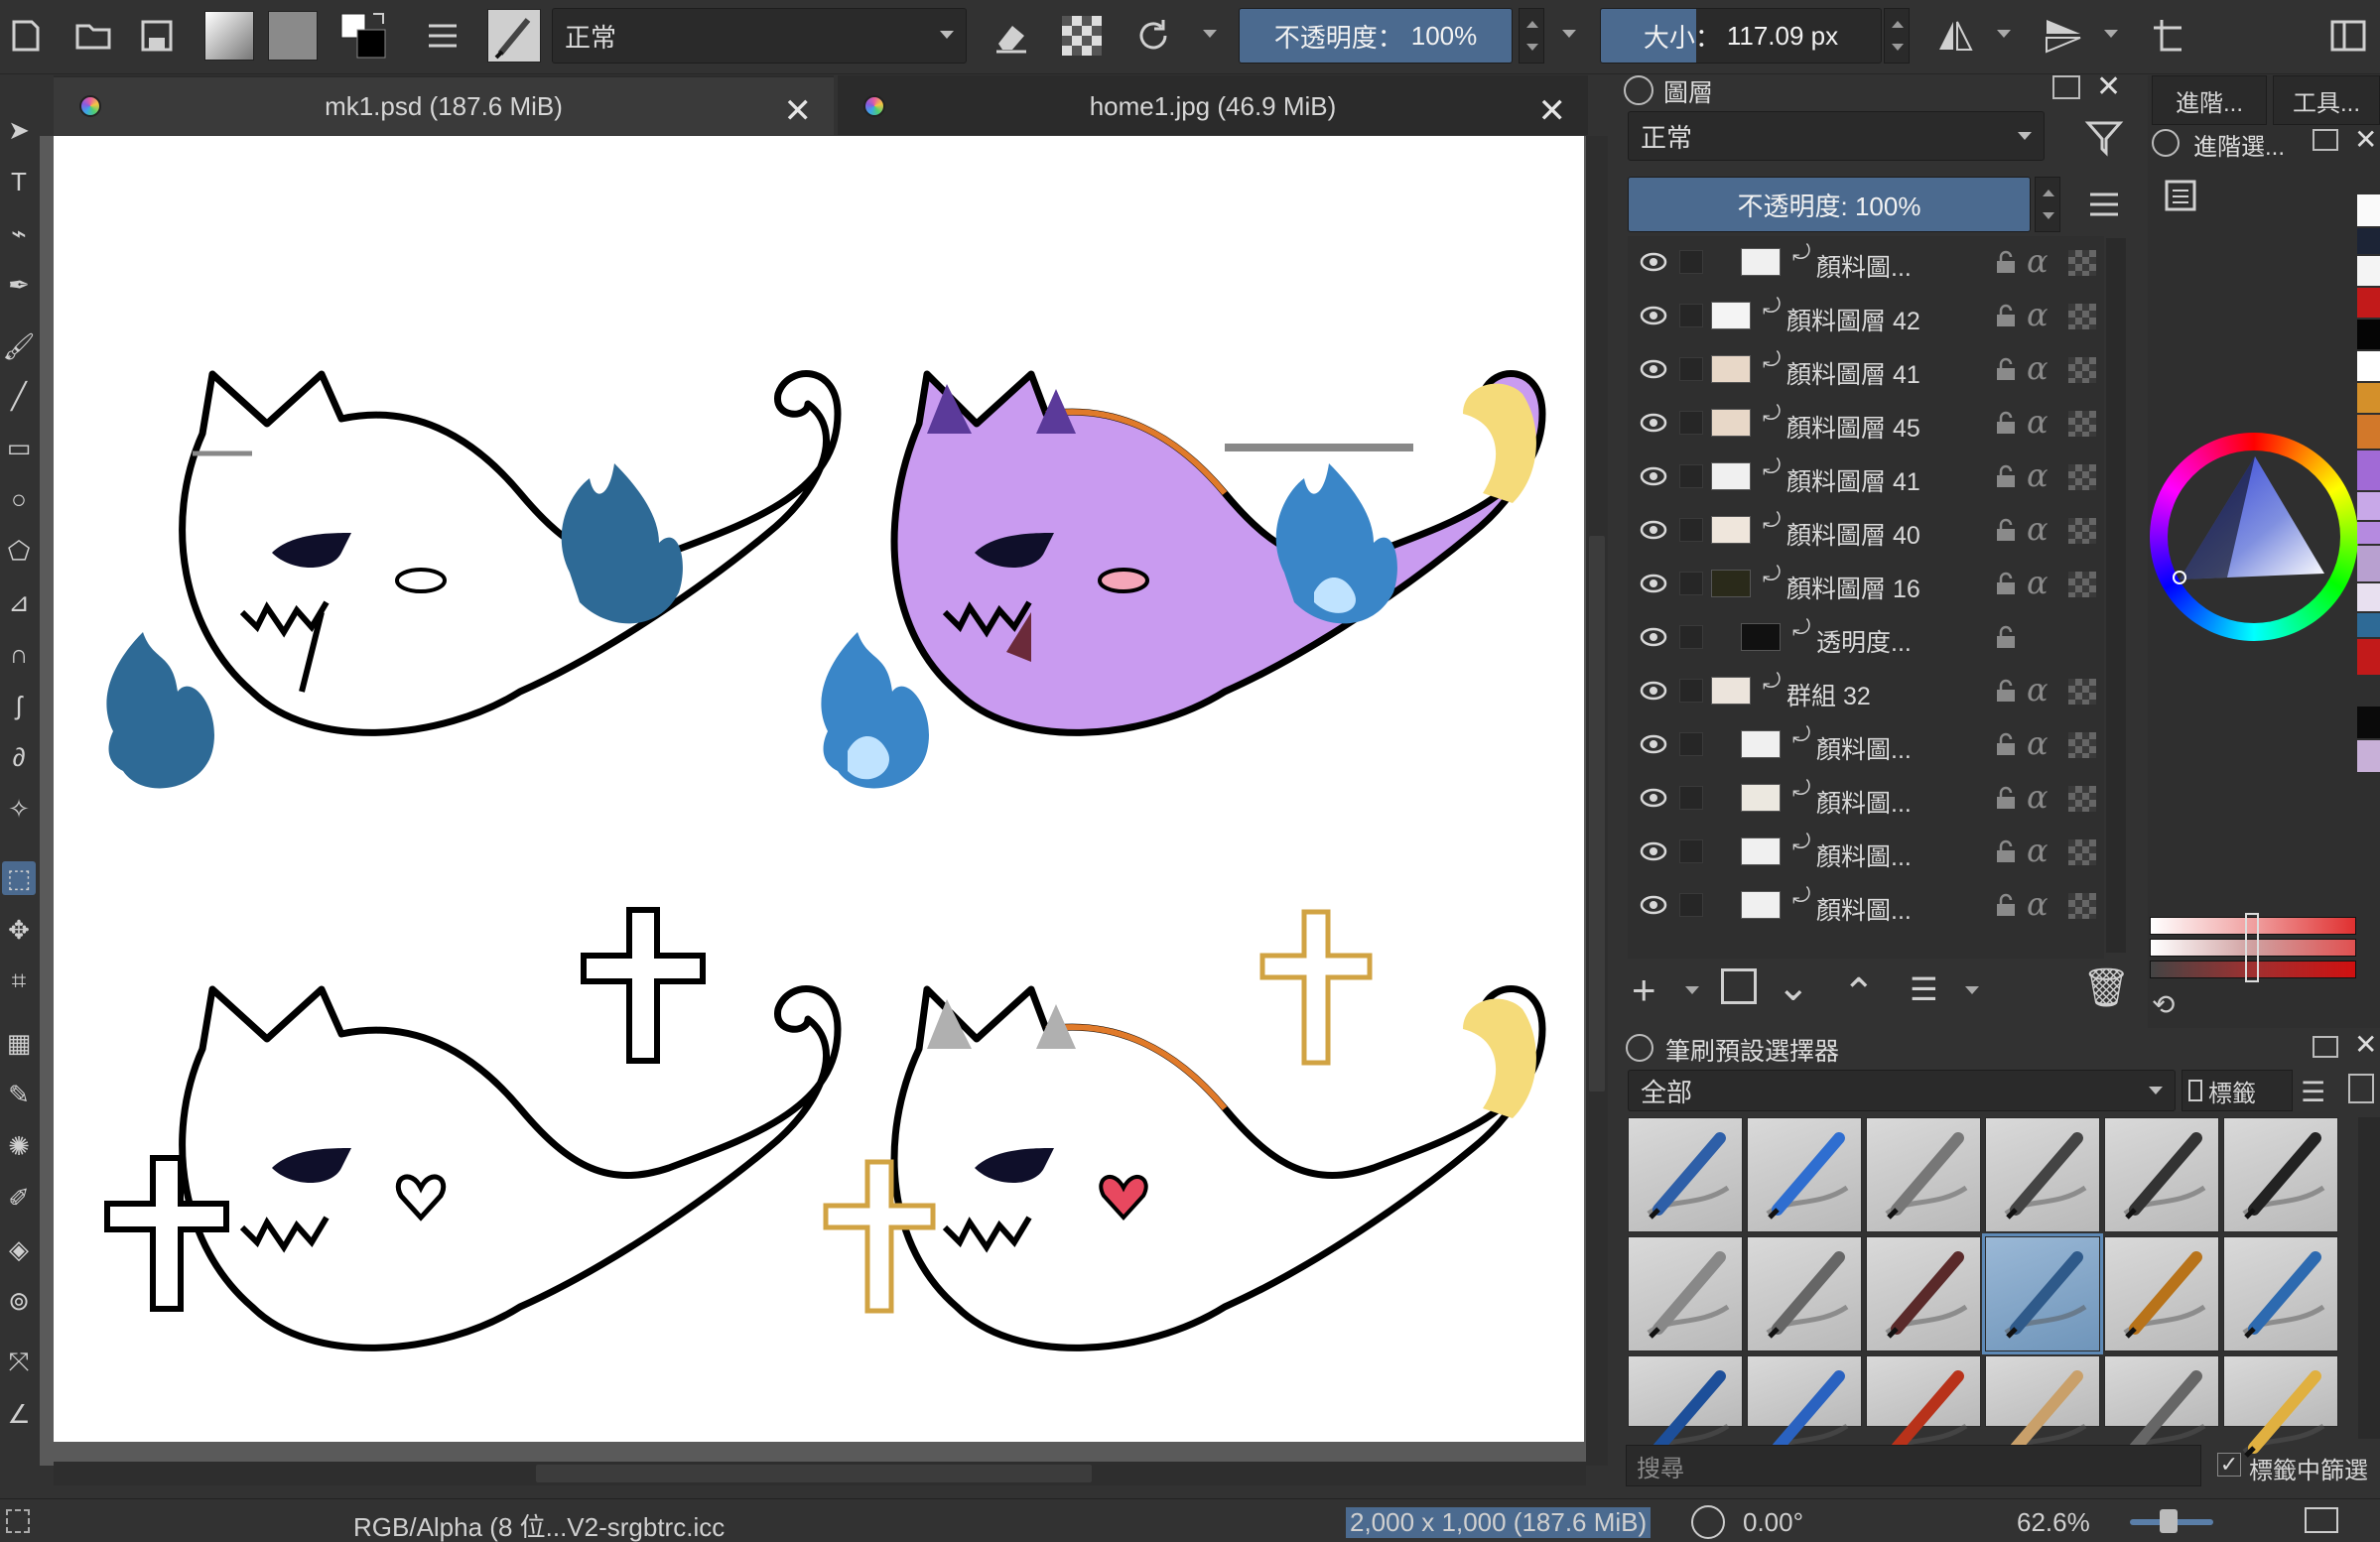  I want to click on line-tool-icon: ╱, so click(19, 396).